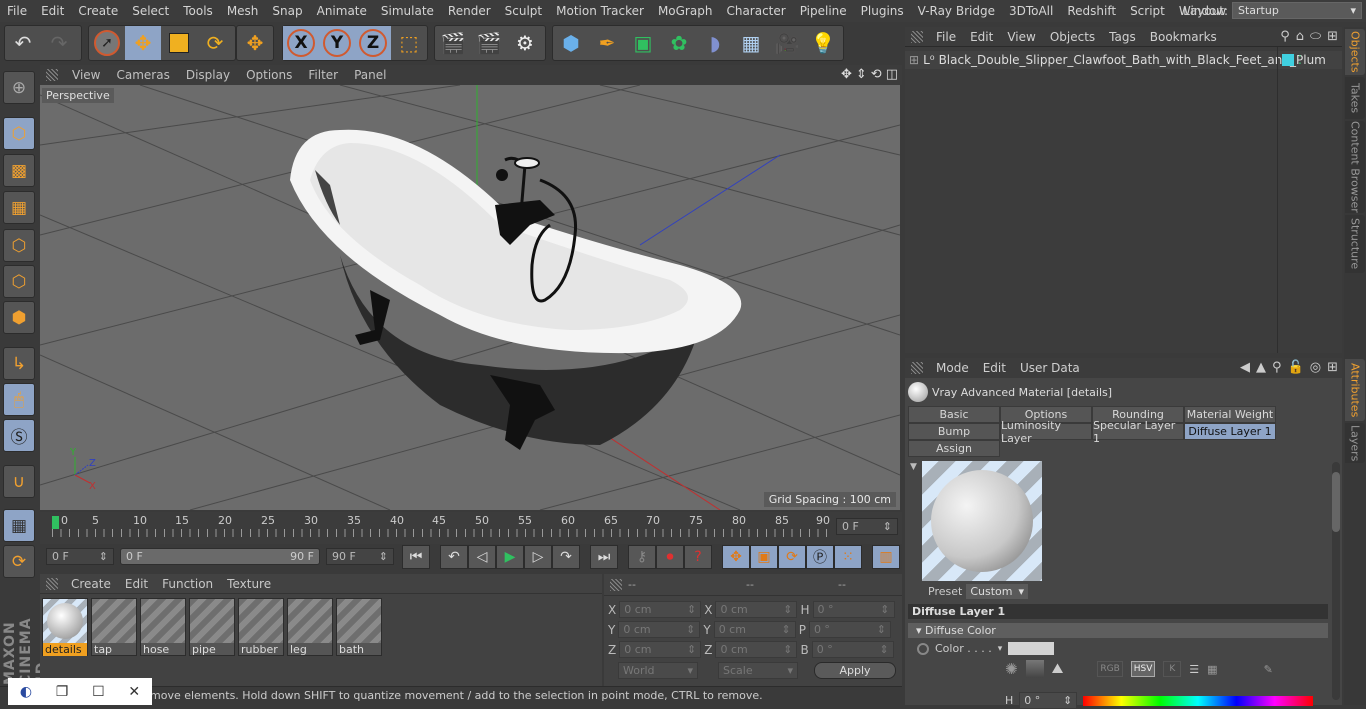 Image resolution: width=1366 pixels, height=709 pixels. What do you see at coordinates (994, 368) in the screenshot?
I see `attr-menu-edit: Edit` at bounding box center [994, 368].